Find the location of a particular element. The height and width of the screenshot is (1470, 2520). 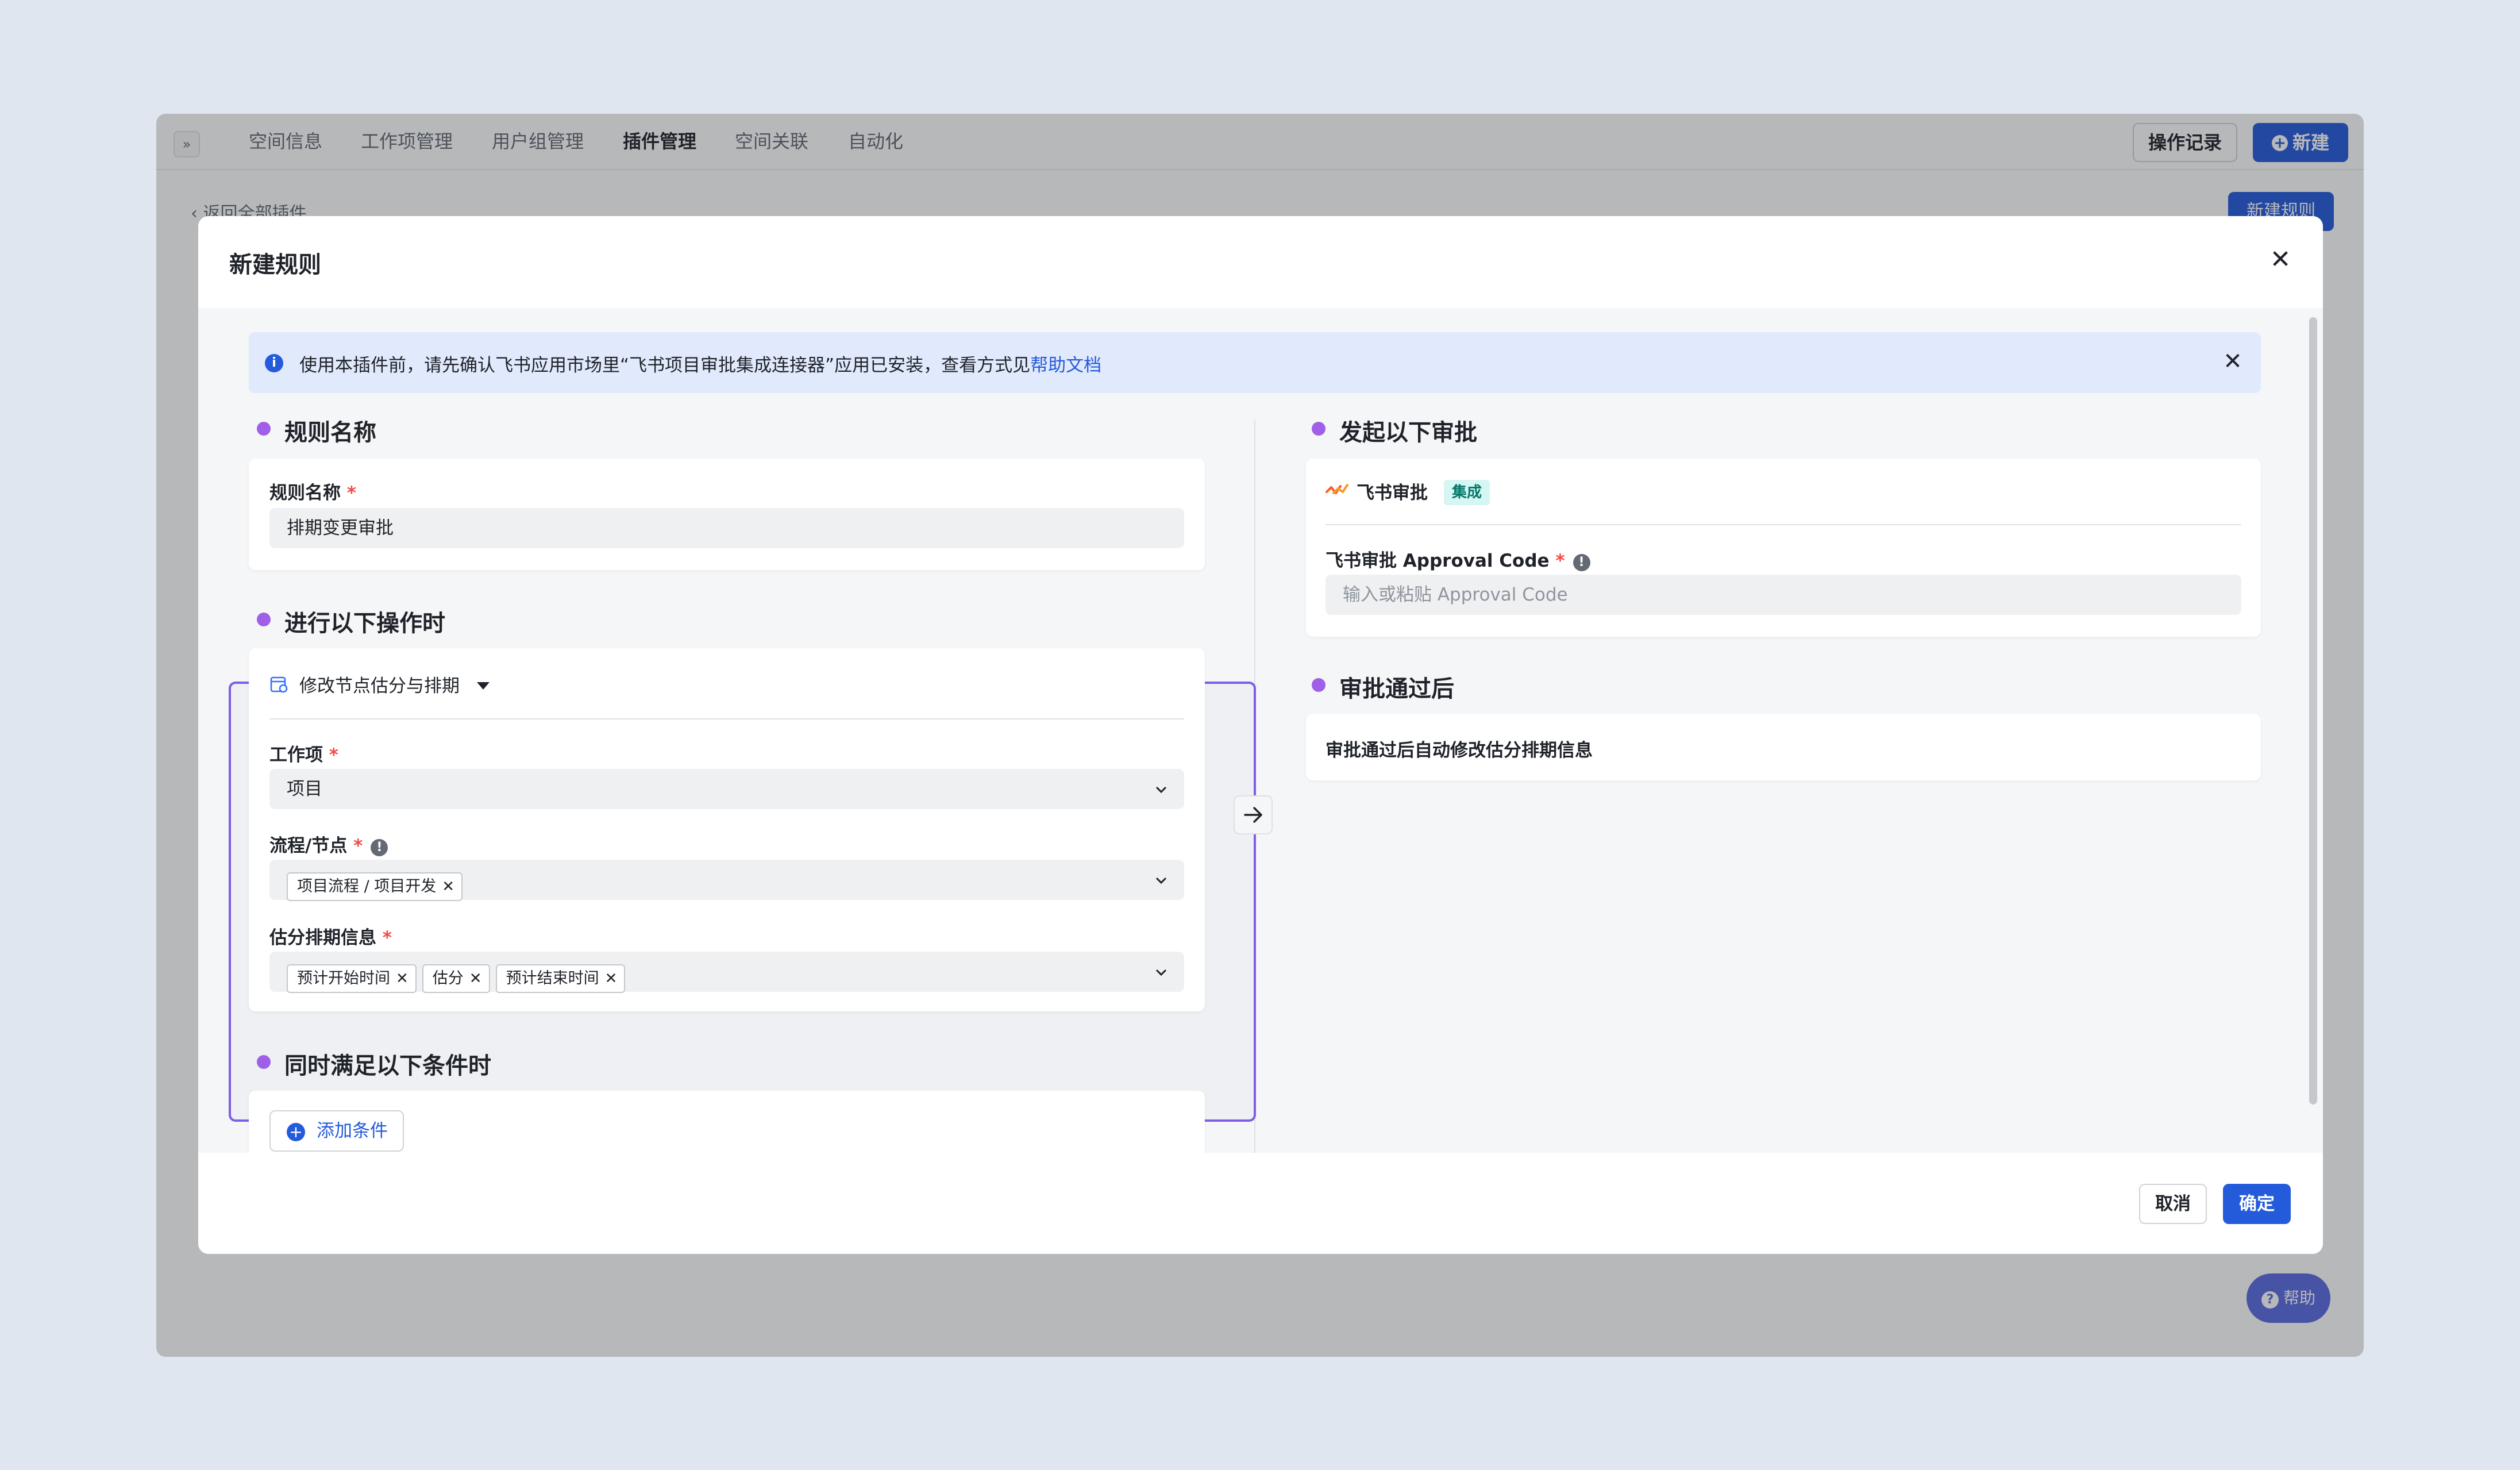

approval-divider is located at coordinates (1783, 524).